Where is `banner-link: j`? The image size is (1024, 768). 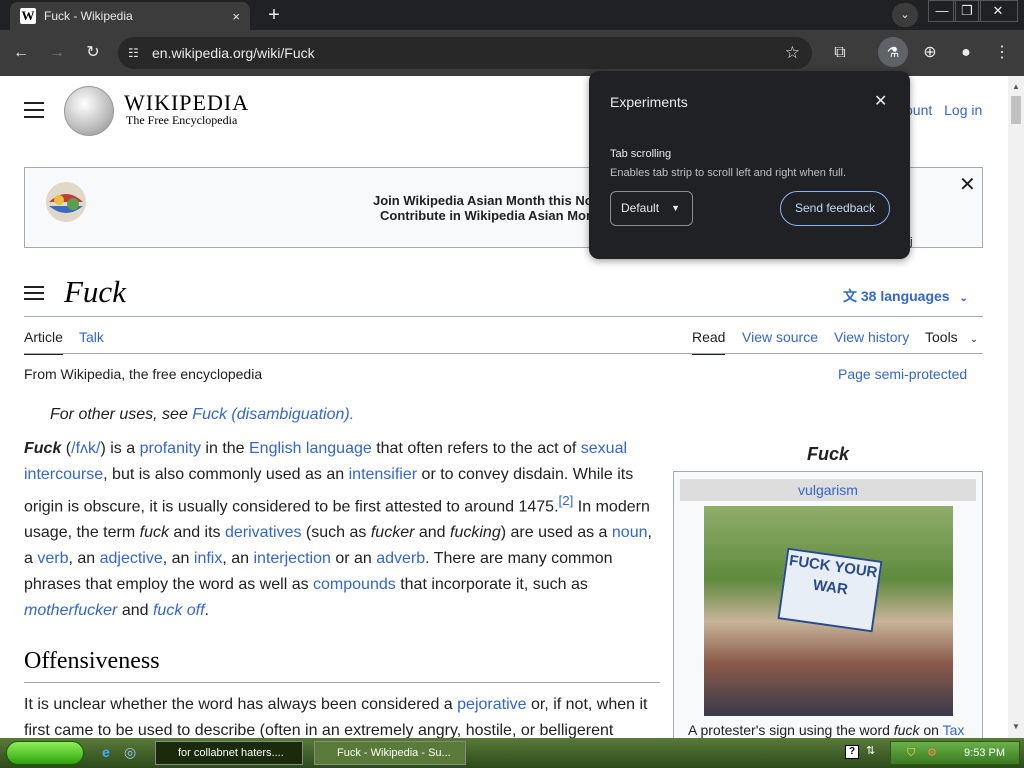
banner-link: j is located at coordinates (911, 242).